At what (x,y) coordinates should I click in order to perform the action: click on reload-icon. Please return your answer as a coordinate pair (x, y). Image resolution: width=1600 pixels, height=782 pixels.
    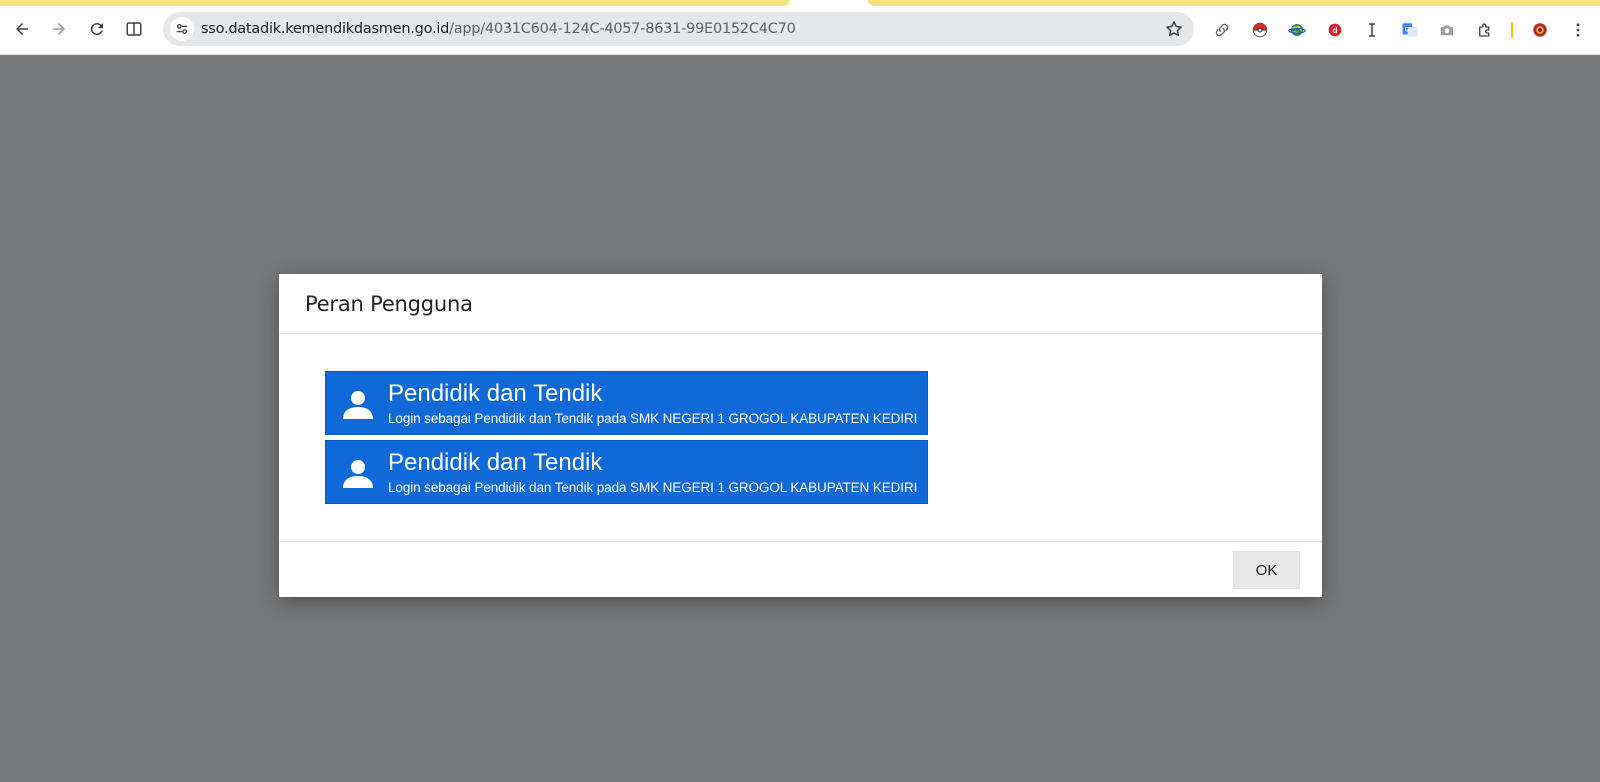
    Looking at the image, I should click on (96, 29).